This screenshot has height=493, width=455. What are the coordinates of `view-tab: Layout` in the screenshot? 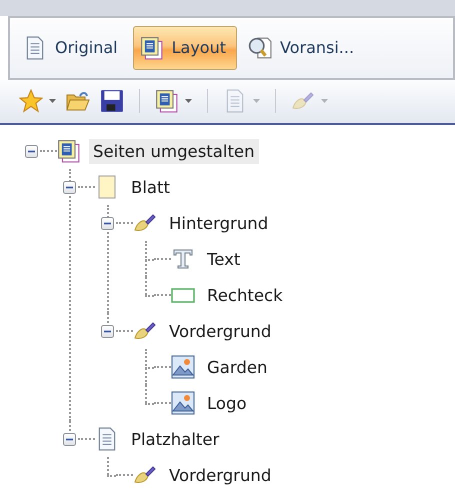 It's located at (184, 48).